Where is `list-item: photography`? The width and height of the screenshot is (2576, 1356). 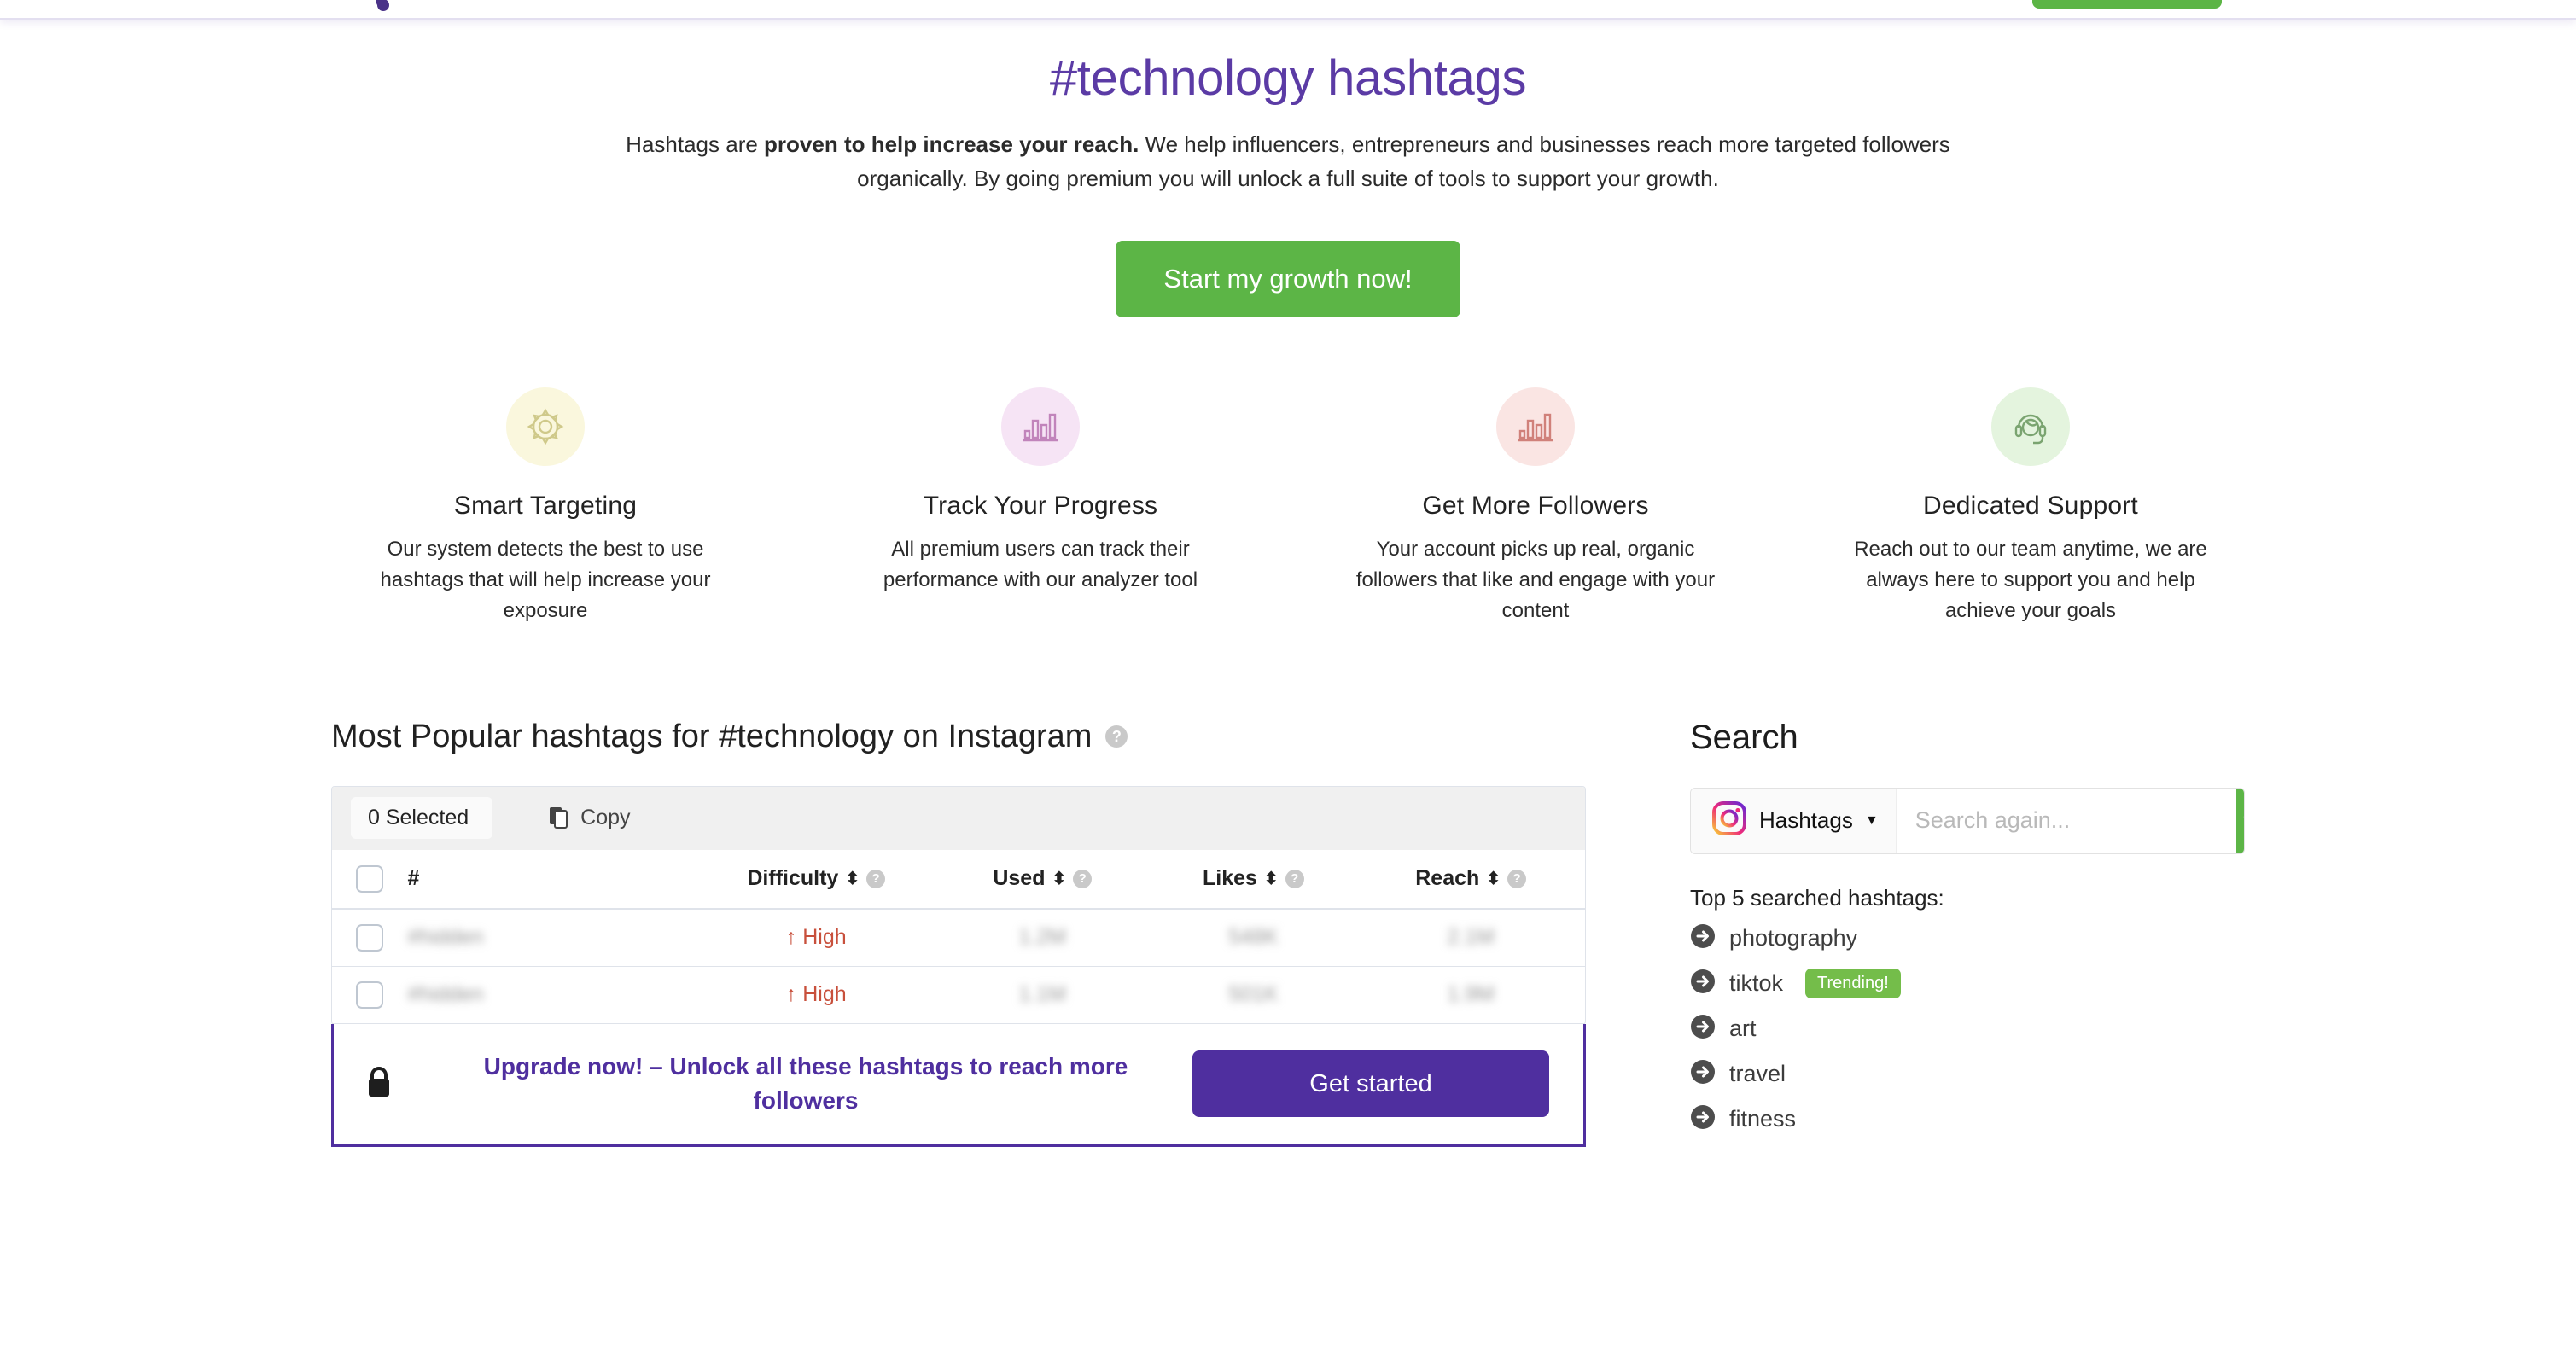
list-item: photography is located at coordinates (1967, 938).